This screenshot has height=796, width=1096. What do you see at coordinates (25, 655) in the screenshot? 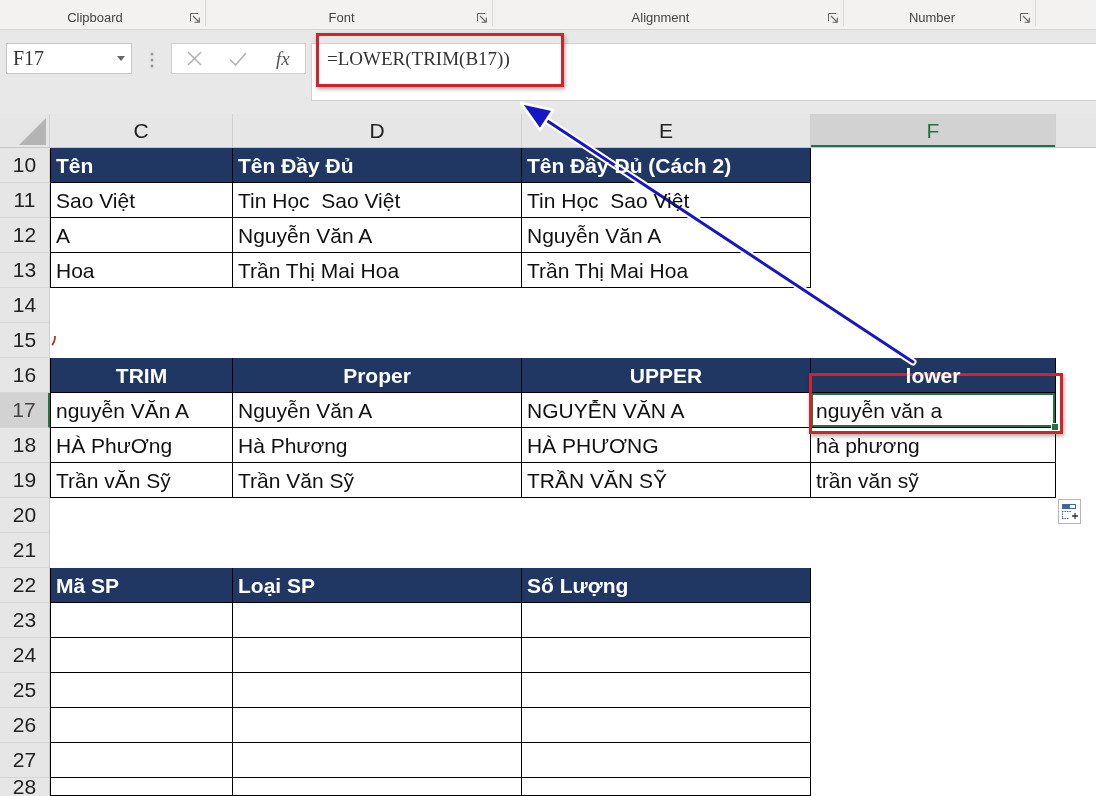
I see `row-header: 24` at bounding box center [25, 655].